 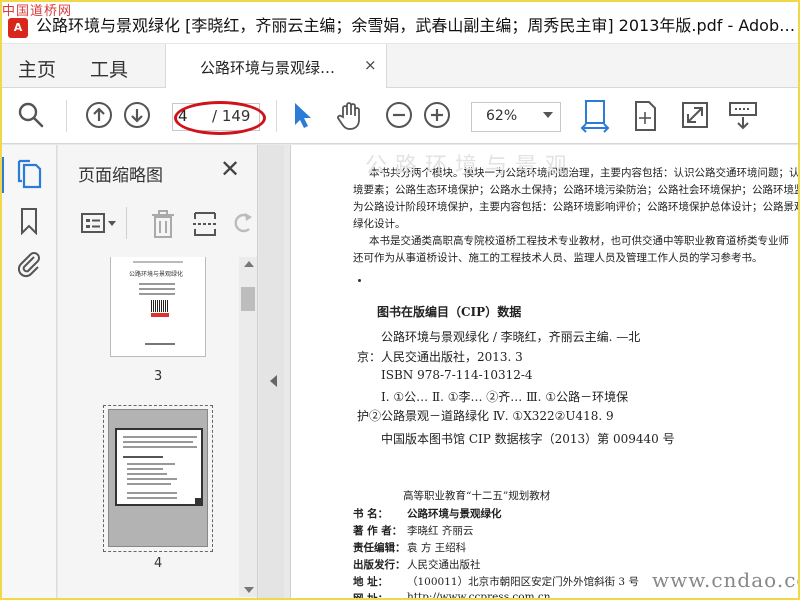 I want to click on search-icon, so click(x=31, y=115).